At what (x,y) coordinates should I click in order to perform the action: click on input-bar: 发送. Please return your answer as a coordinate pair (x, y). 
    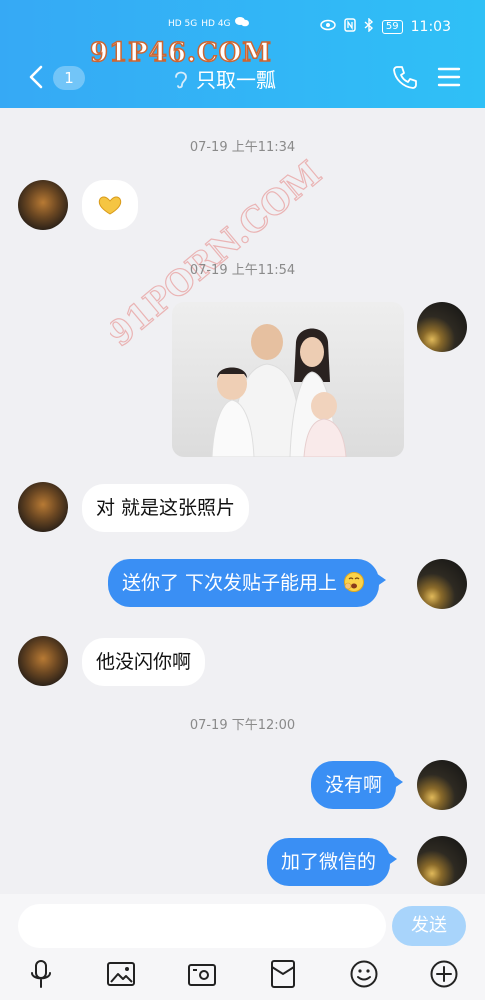
    Looking at the image, I should click on (242, 947).